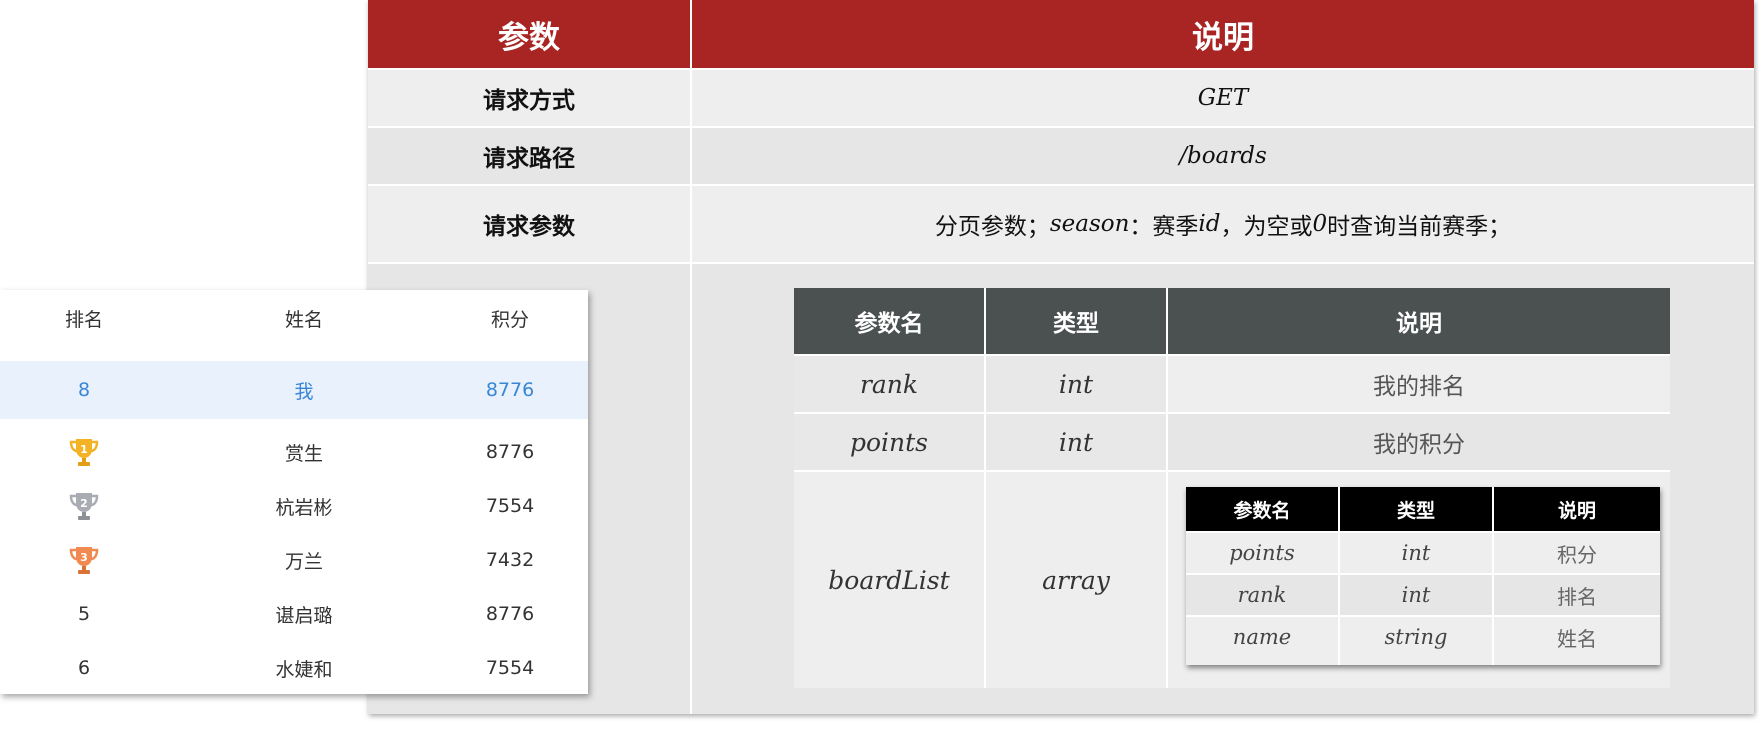 The width and height of the screenshot is (1759, 733). Describe the element at coordinates (1416, 509) in the screenshot. I see `inner-header-type: 类型` at that location.